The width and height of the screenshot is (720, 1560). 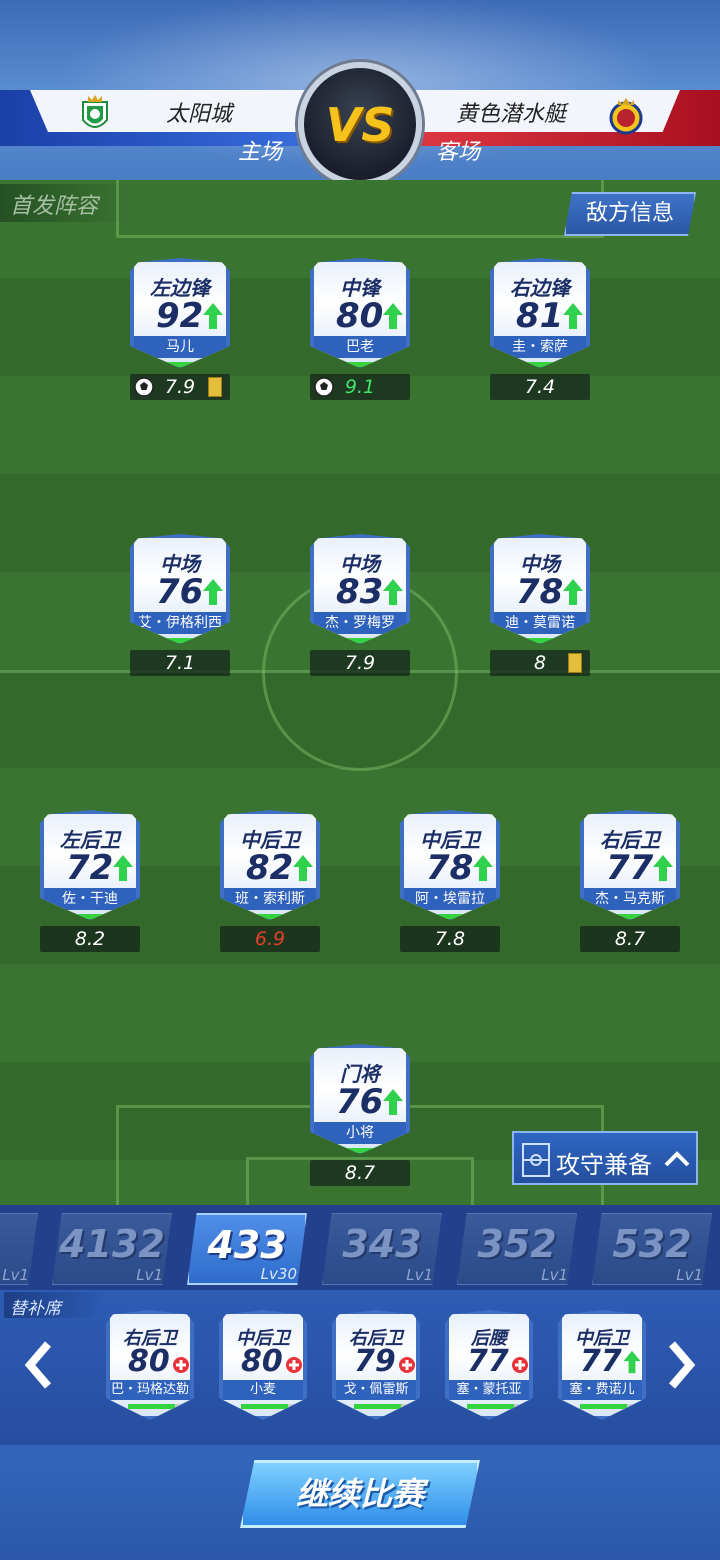 What do you see at coordinates (450, 865) in the screenshot?
I see `player-shield: 中后卫 78 阿・埃雷拉` at bounding box center [450, 865].